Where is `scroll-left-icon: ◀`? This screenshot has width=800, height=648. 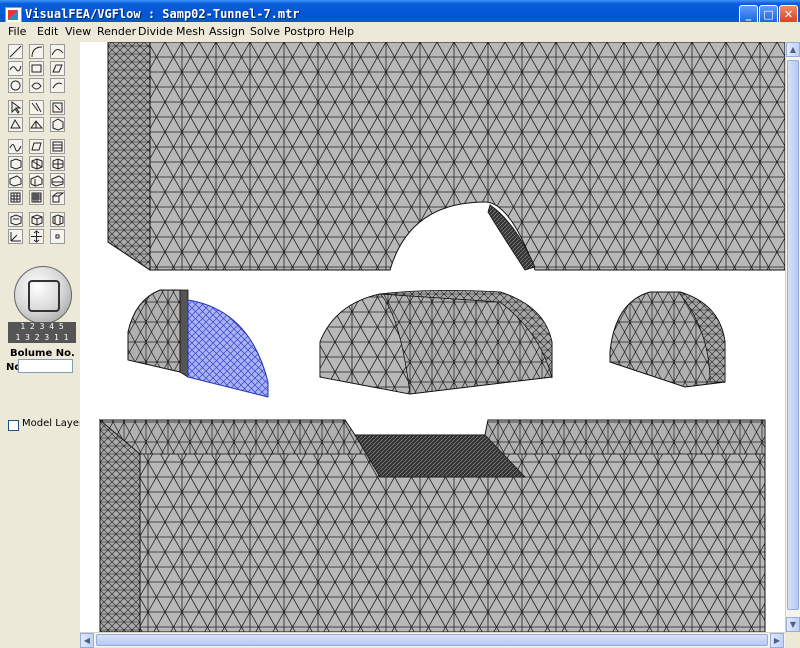
scroll-left-icon: ◀ is located at coordinates (87, 640).